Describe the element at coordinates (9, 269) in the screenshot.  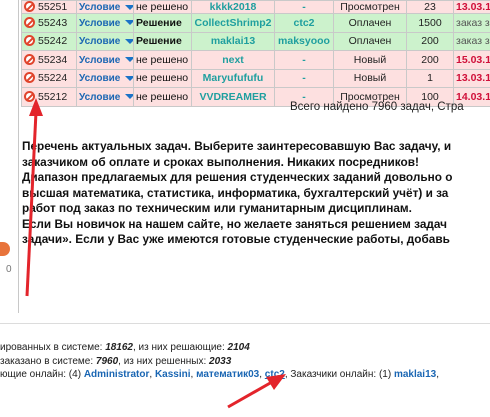
I see `side-counter: 0` at that location.